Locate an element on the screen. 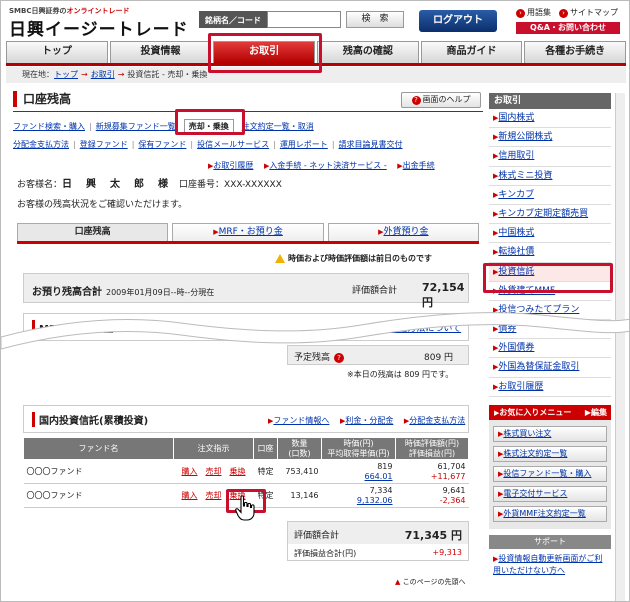 The height and width of the screenshot is (602, 630). brand-logo: 日興イージートレード is located at coordinates (99, 27).